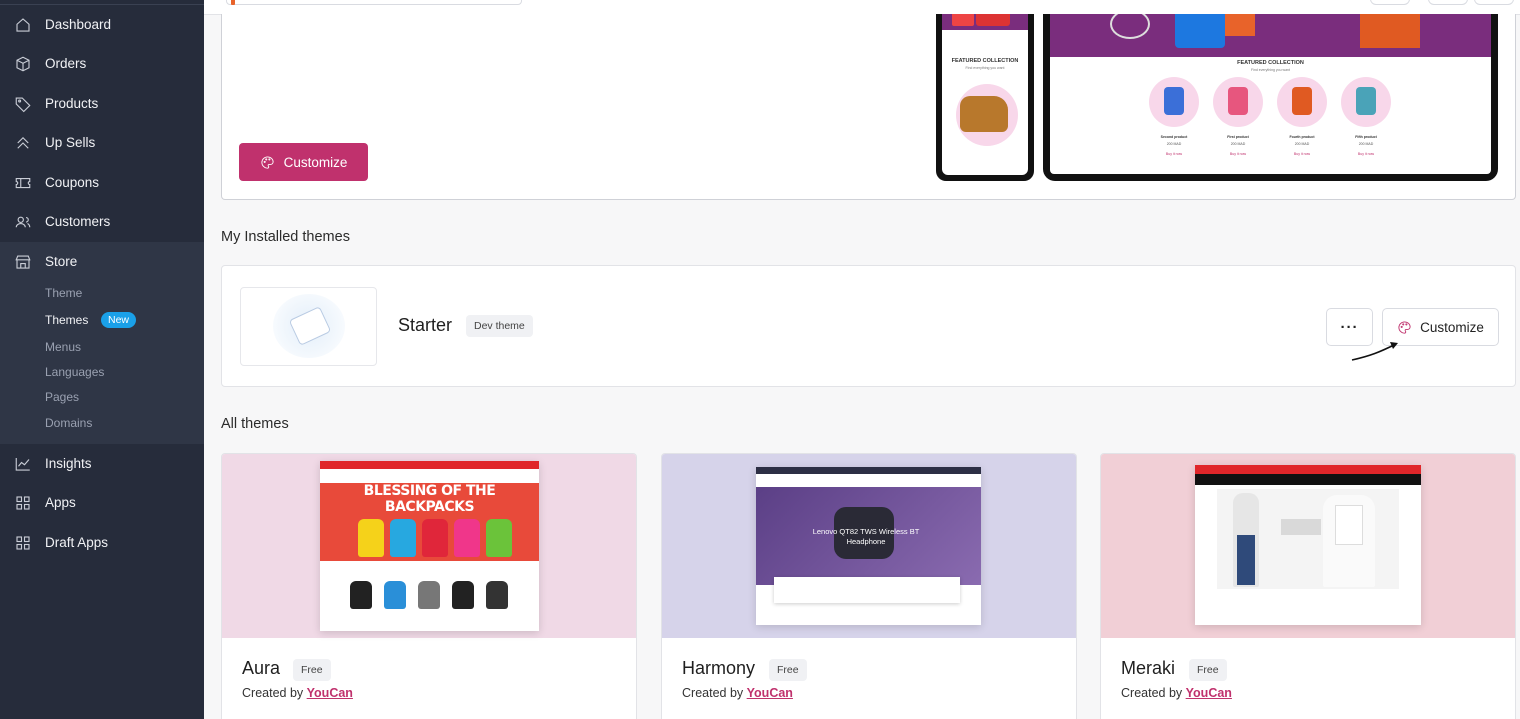  What do you see at coordinates (68, 463) in the screenshot?
I see `sidebar-item-label: Insights` at bounding box center [68, 463].